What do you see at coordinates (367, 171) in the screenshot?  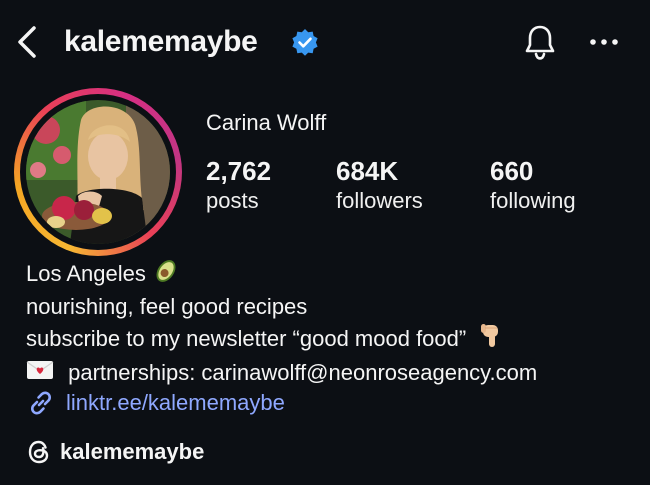 I see `followers-count: 684K` at bounding box center [367, 171].